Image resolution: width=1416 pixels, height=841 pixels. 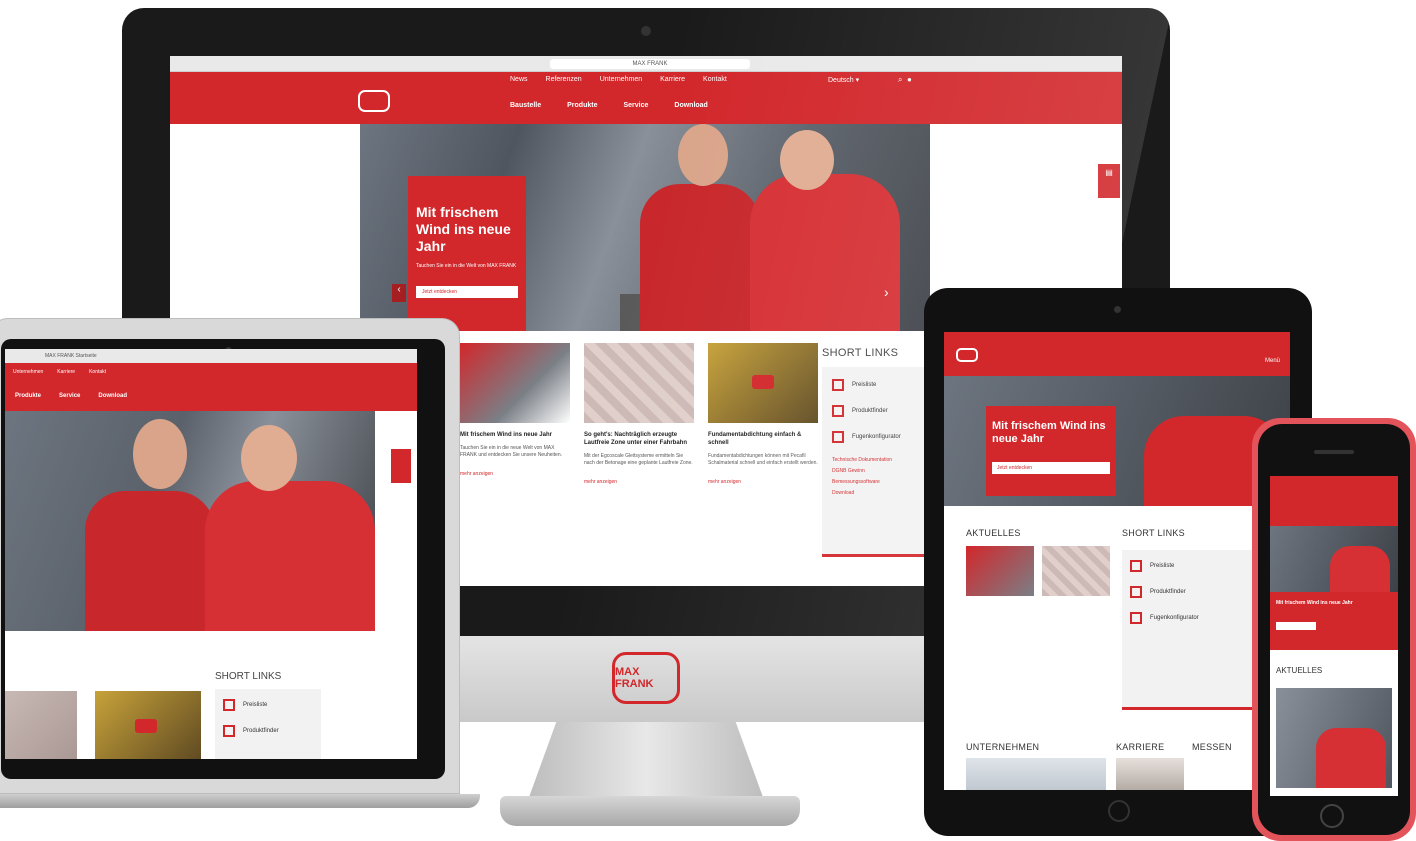 I want to click on news-title: Mit frischem Wind ins neue Jahr, so click(x=506, y=435).